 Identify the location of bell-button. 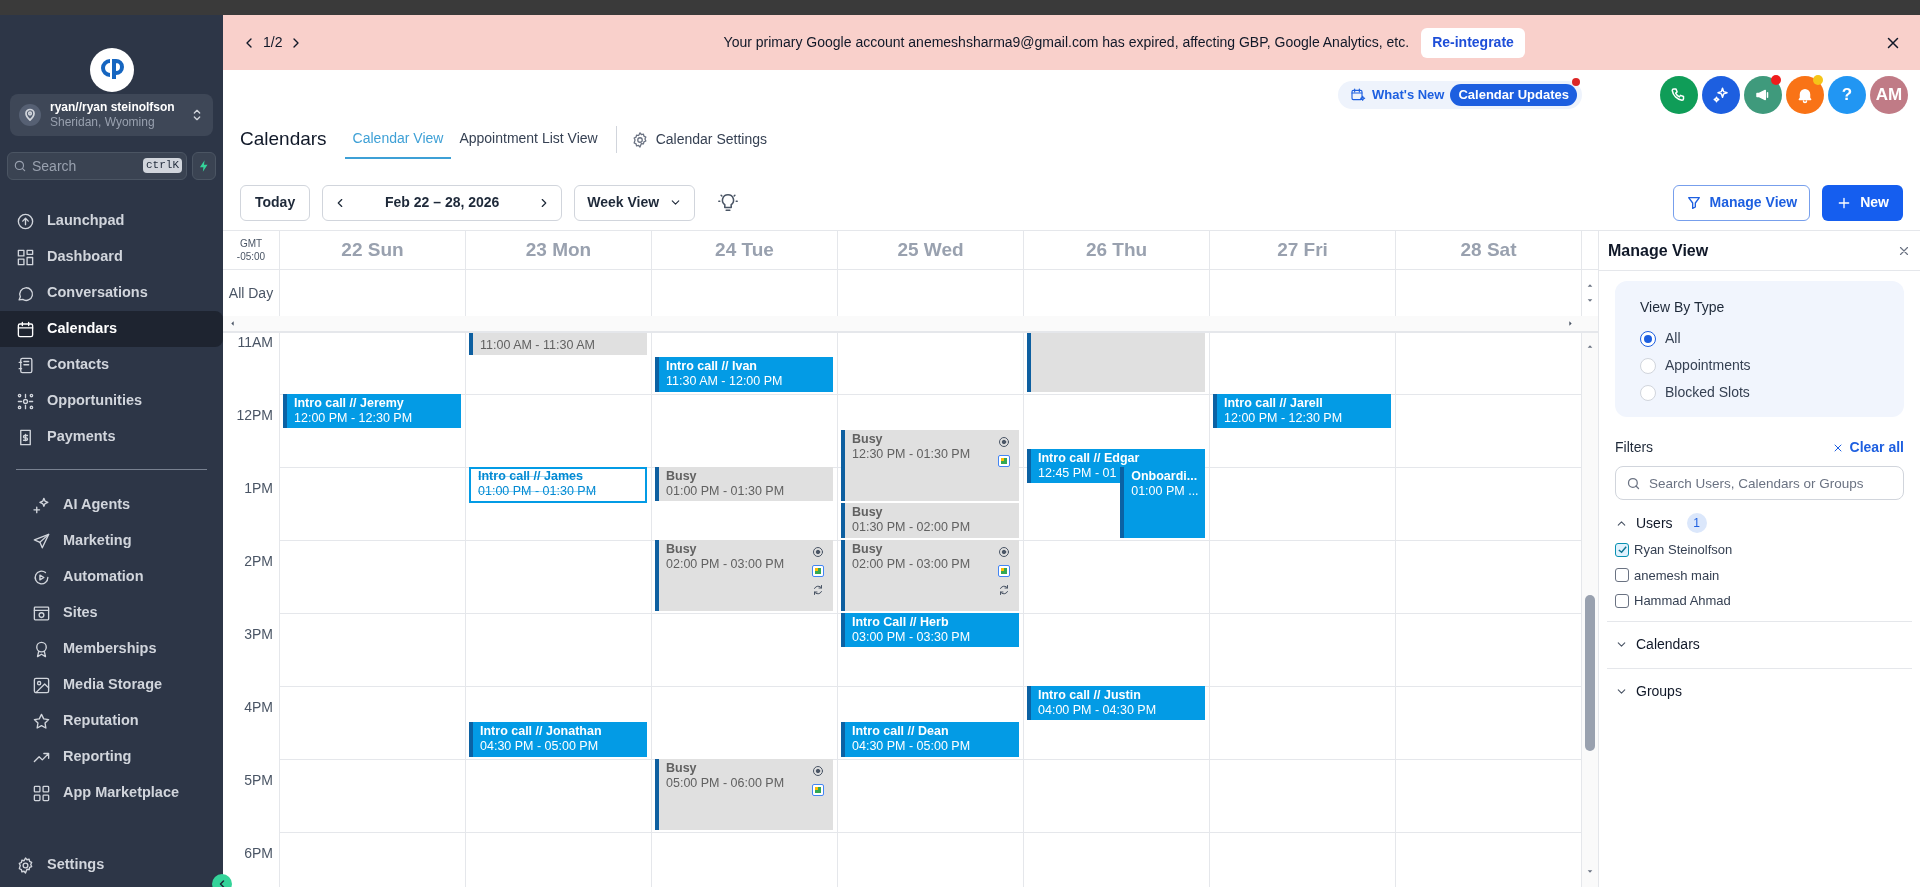
(1805, 95).